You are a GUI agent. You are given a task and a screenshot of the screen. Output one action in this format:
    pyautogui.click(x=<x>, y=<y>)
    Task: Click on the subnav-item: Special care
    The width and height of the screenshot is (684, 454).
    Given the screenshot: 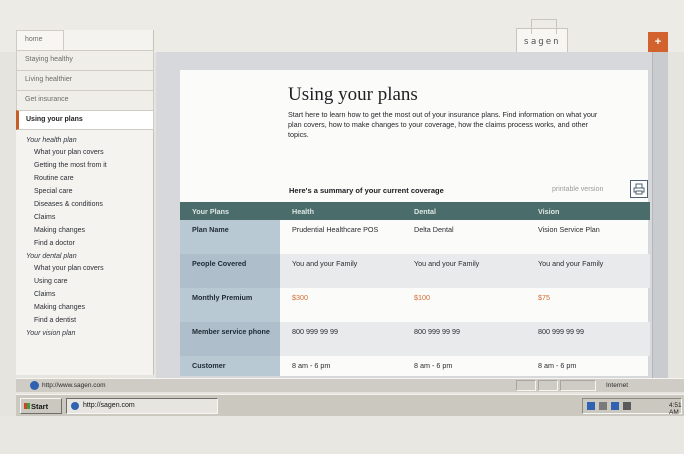 What is the action you would take?
    pyautogui.click(x=85, y=191)
    